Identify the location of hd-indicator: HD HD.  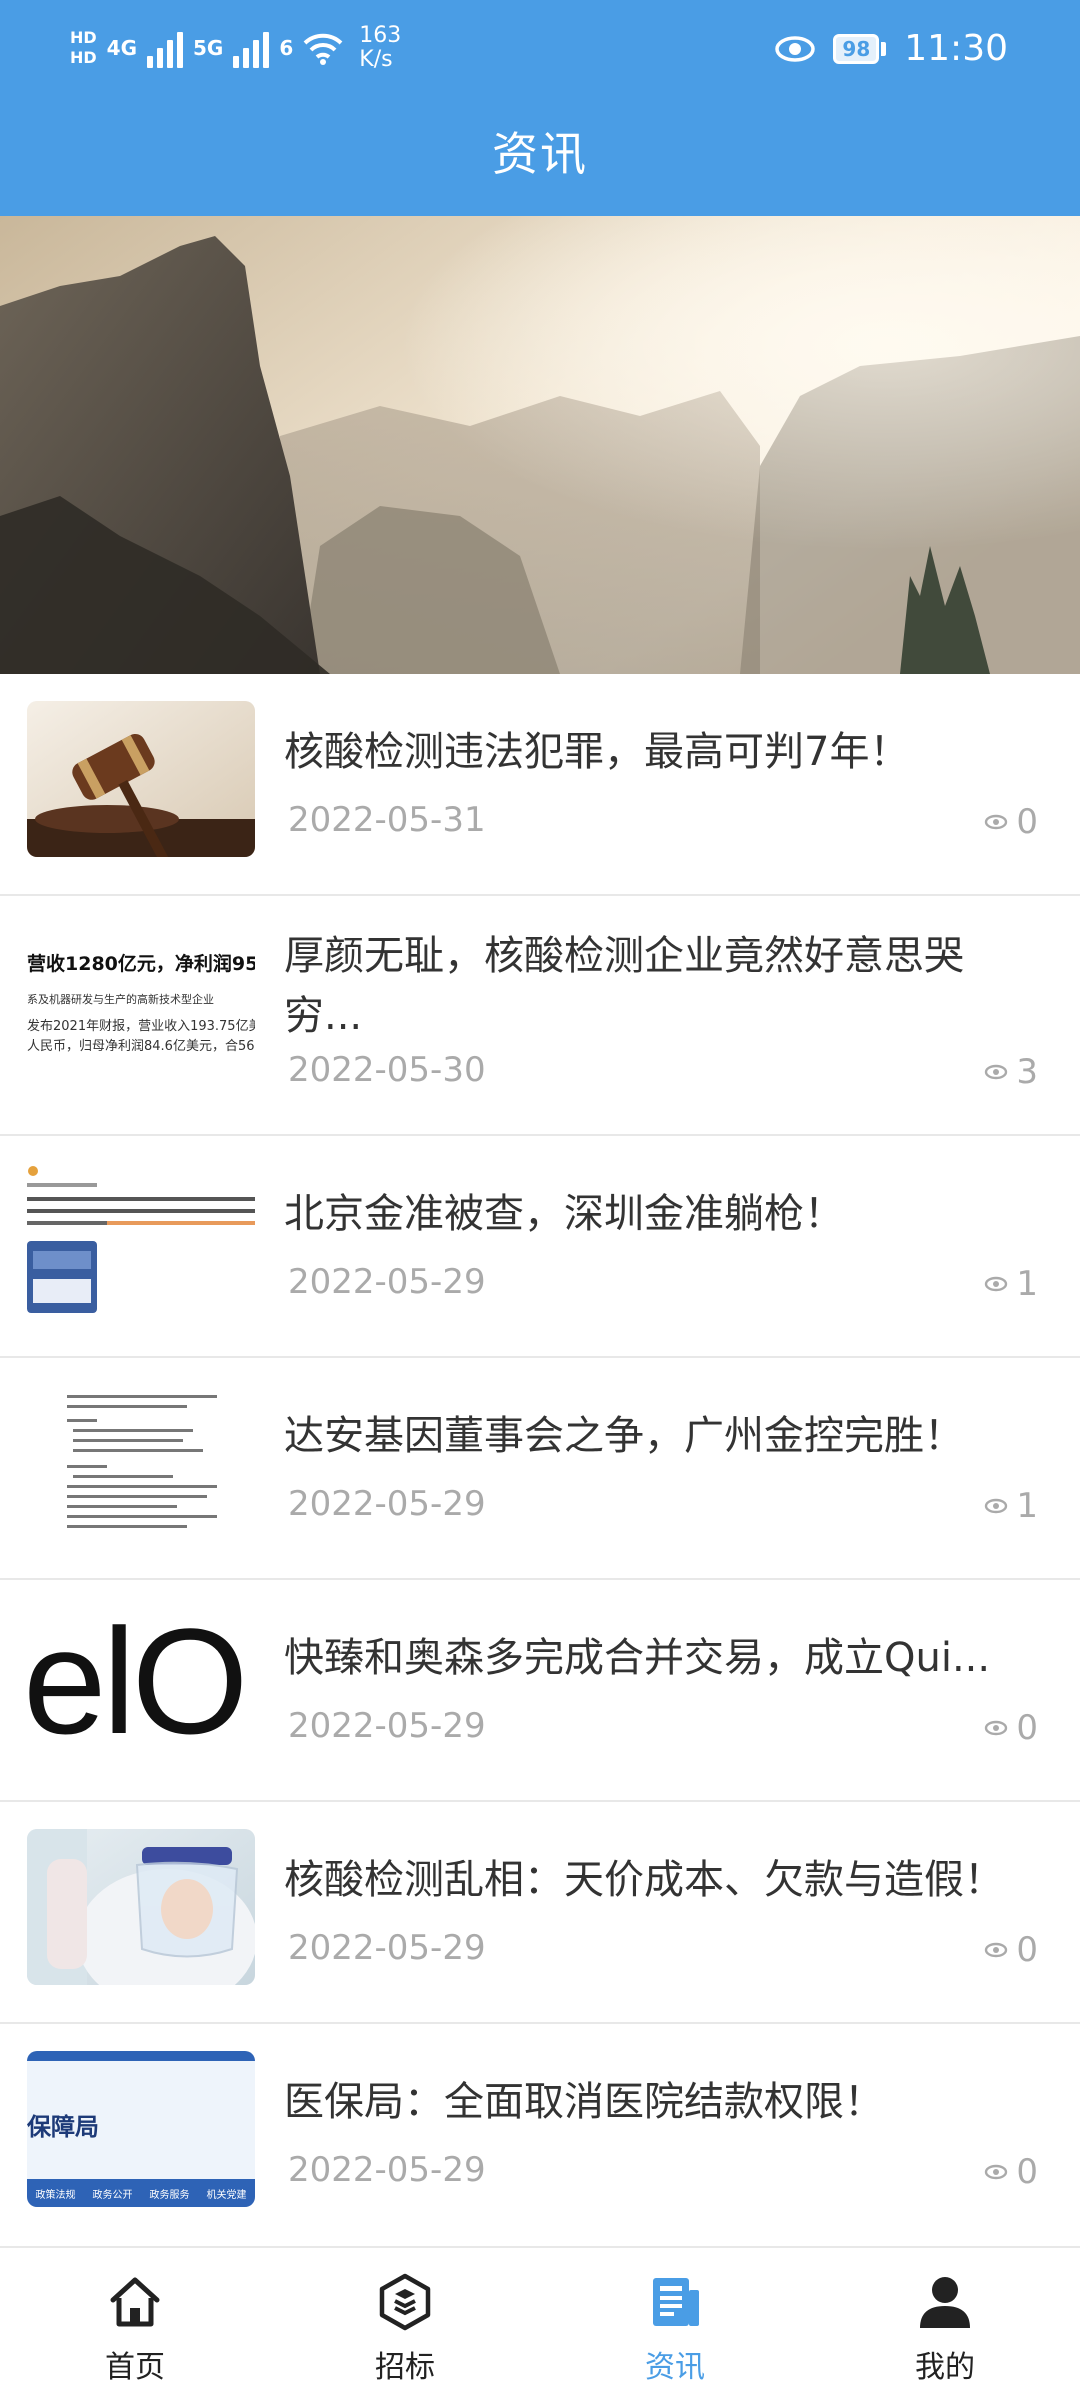
(83, 48).